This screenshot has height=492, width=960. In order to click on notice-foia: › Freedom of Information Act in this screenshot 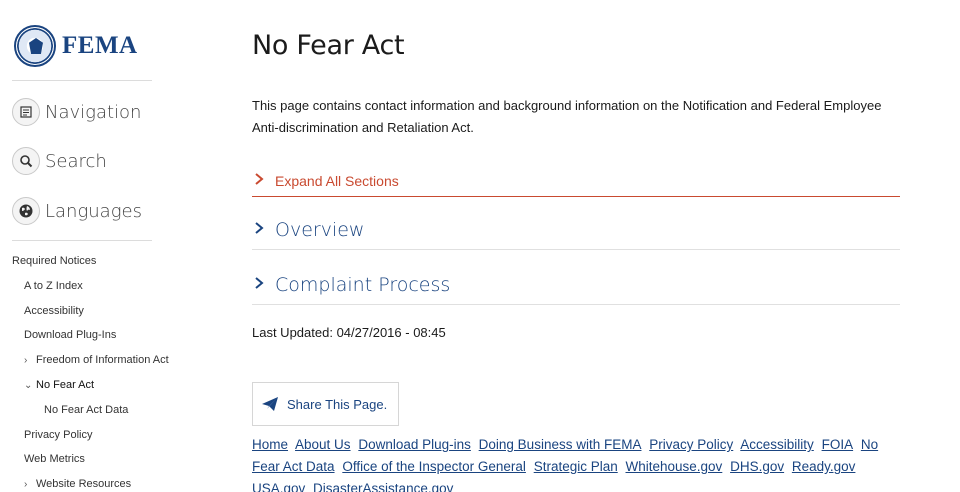, I will do `click(97, 363)`.